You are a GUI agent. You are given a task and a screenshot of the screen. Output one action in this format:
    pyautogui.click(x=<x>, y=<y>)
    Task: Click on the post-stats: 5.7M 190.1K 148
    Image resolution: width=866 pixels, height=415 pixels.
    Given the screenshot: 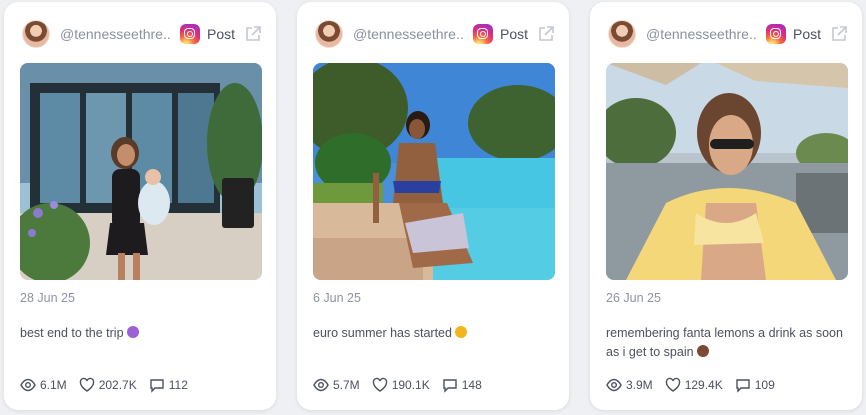 What is the action you would take?
    pyautogui.click(x=403, y=385)
    